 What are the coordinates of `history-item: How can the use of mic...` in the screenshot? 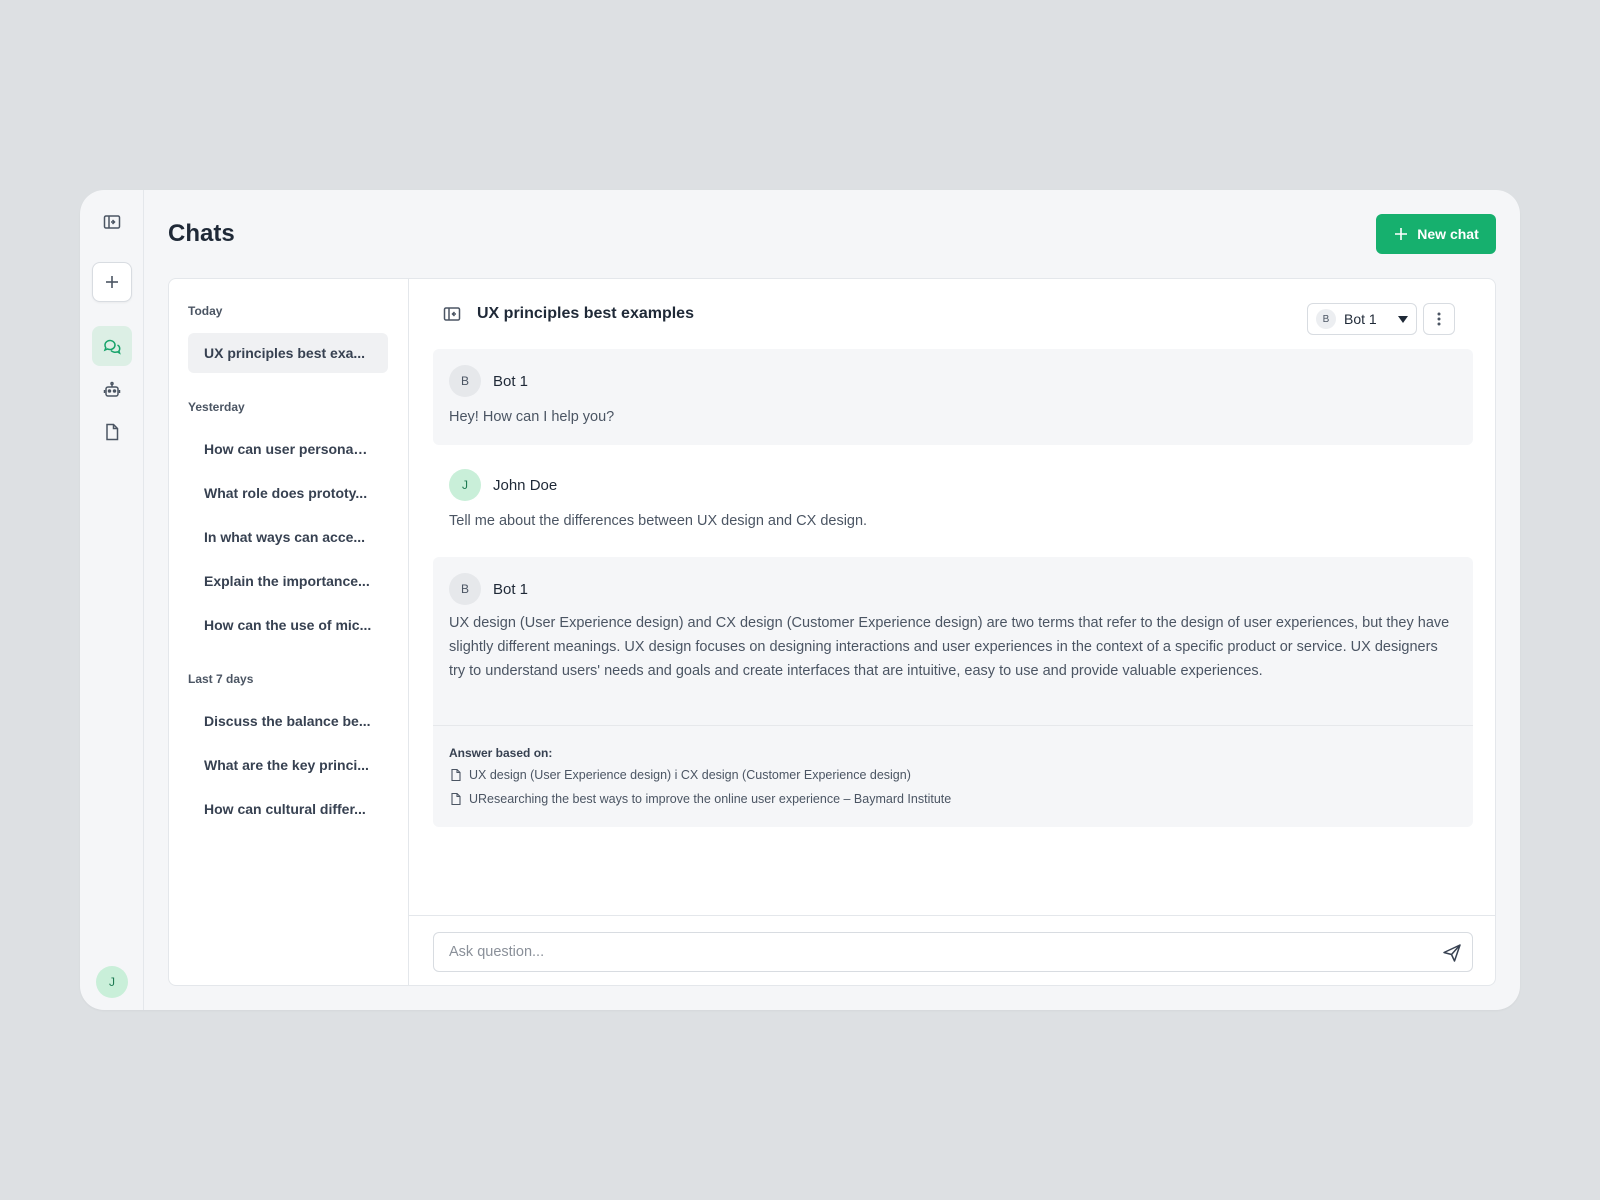 It's located at (288, 625).